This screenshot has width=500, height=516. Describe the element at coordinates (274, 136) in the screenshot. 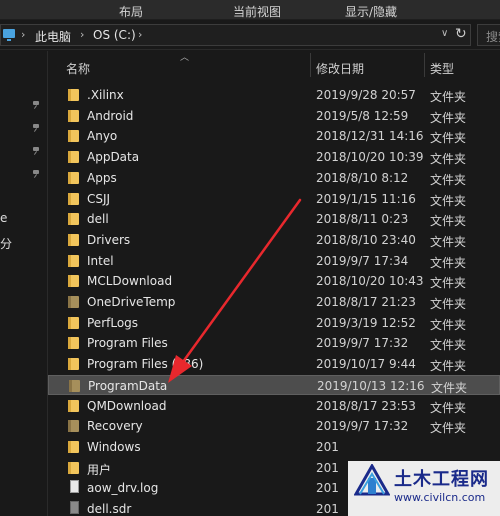

I see `file-row: Anyo 2018/12/31 14:16 文件夹` at that location.